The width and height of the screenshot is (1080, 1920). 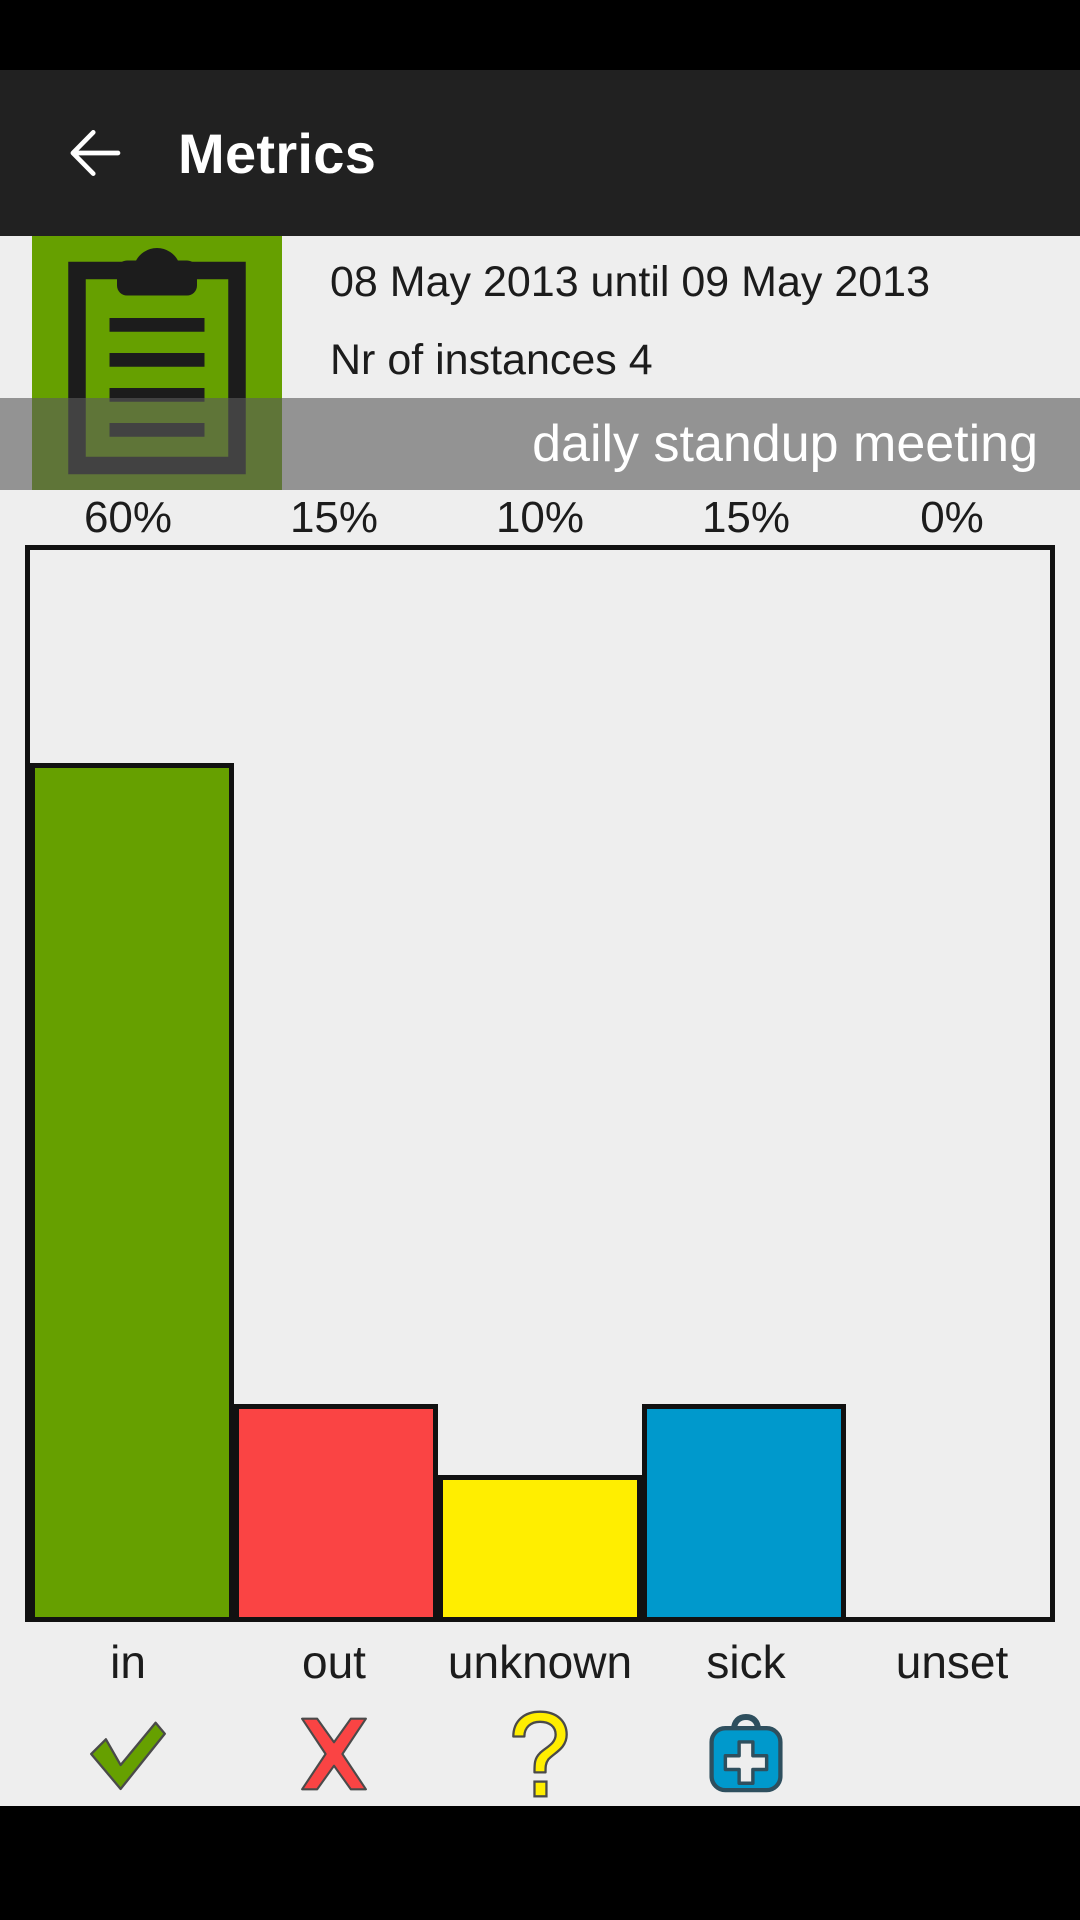 I want to click on icon-cell-in, so click(x=128, y=1754).